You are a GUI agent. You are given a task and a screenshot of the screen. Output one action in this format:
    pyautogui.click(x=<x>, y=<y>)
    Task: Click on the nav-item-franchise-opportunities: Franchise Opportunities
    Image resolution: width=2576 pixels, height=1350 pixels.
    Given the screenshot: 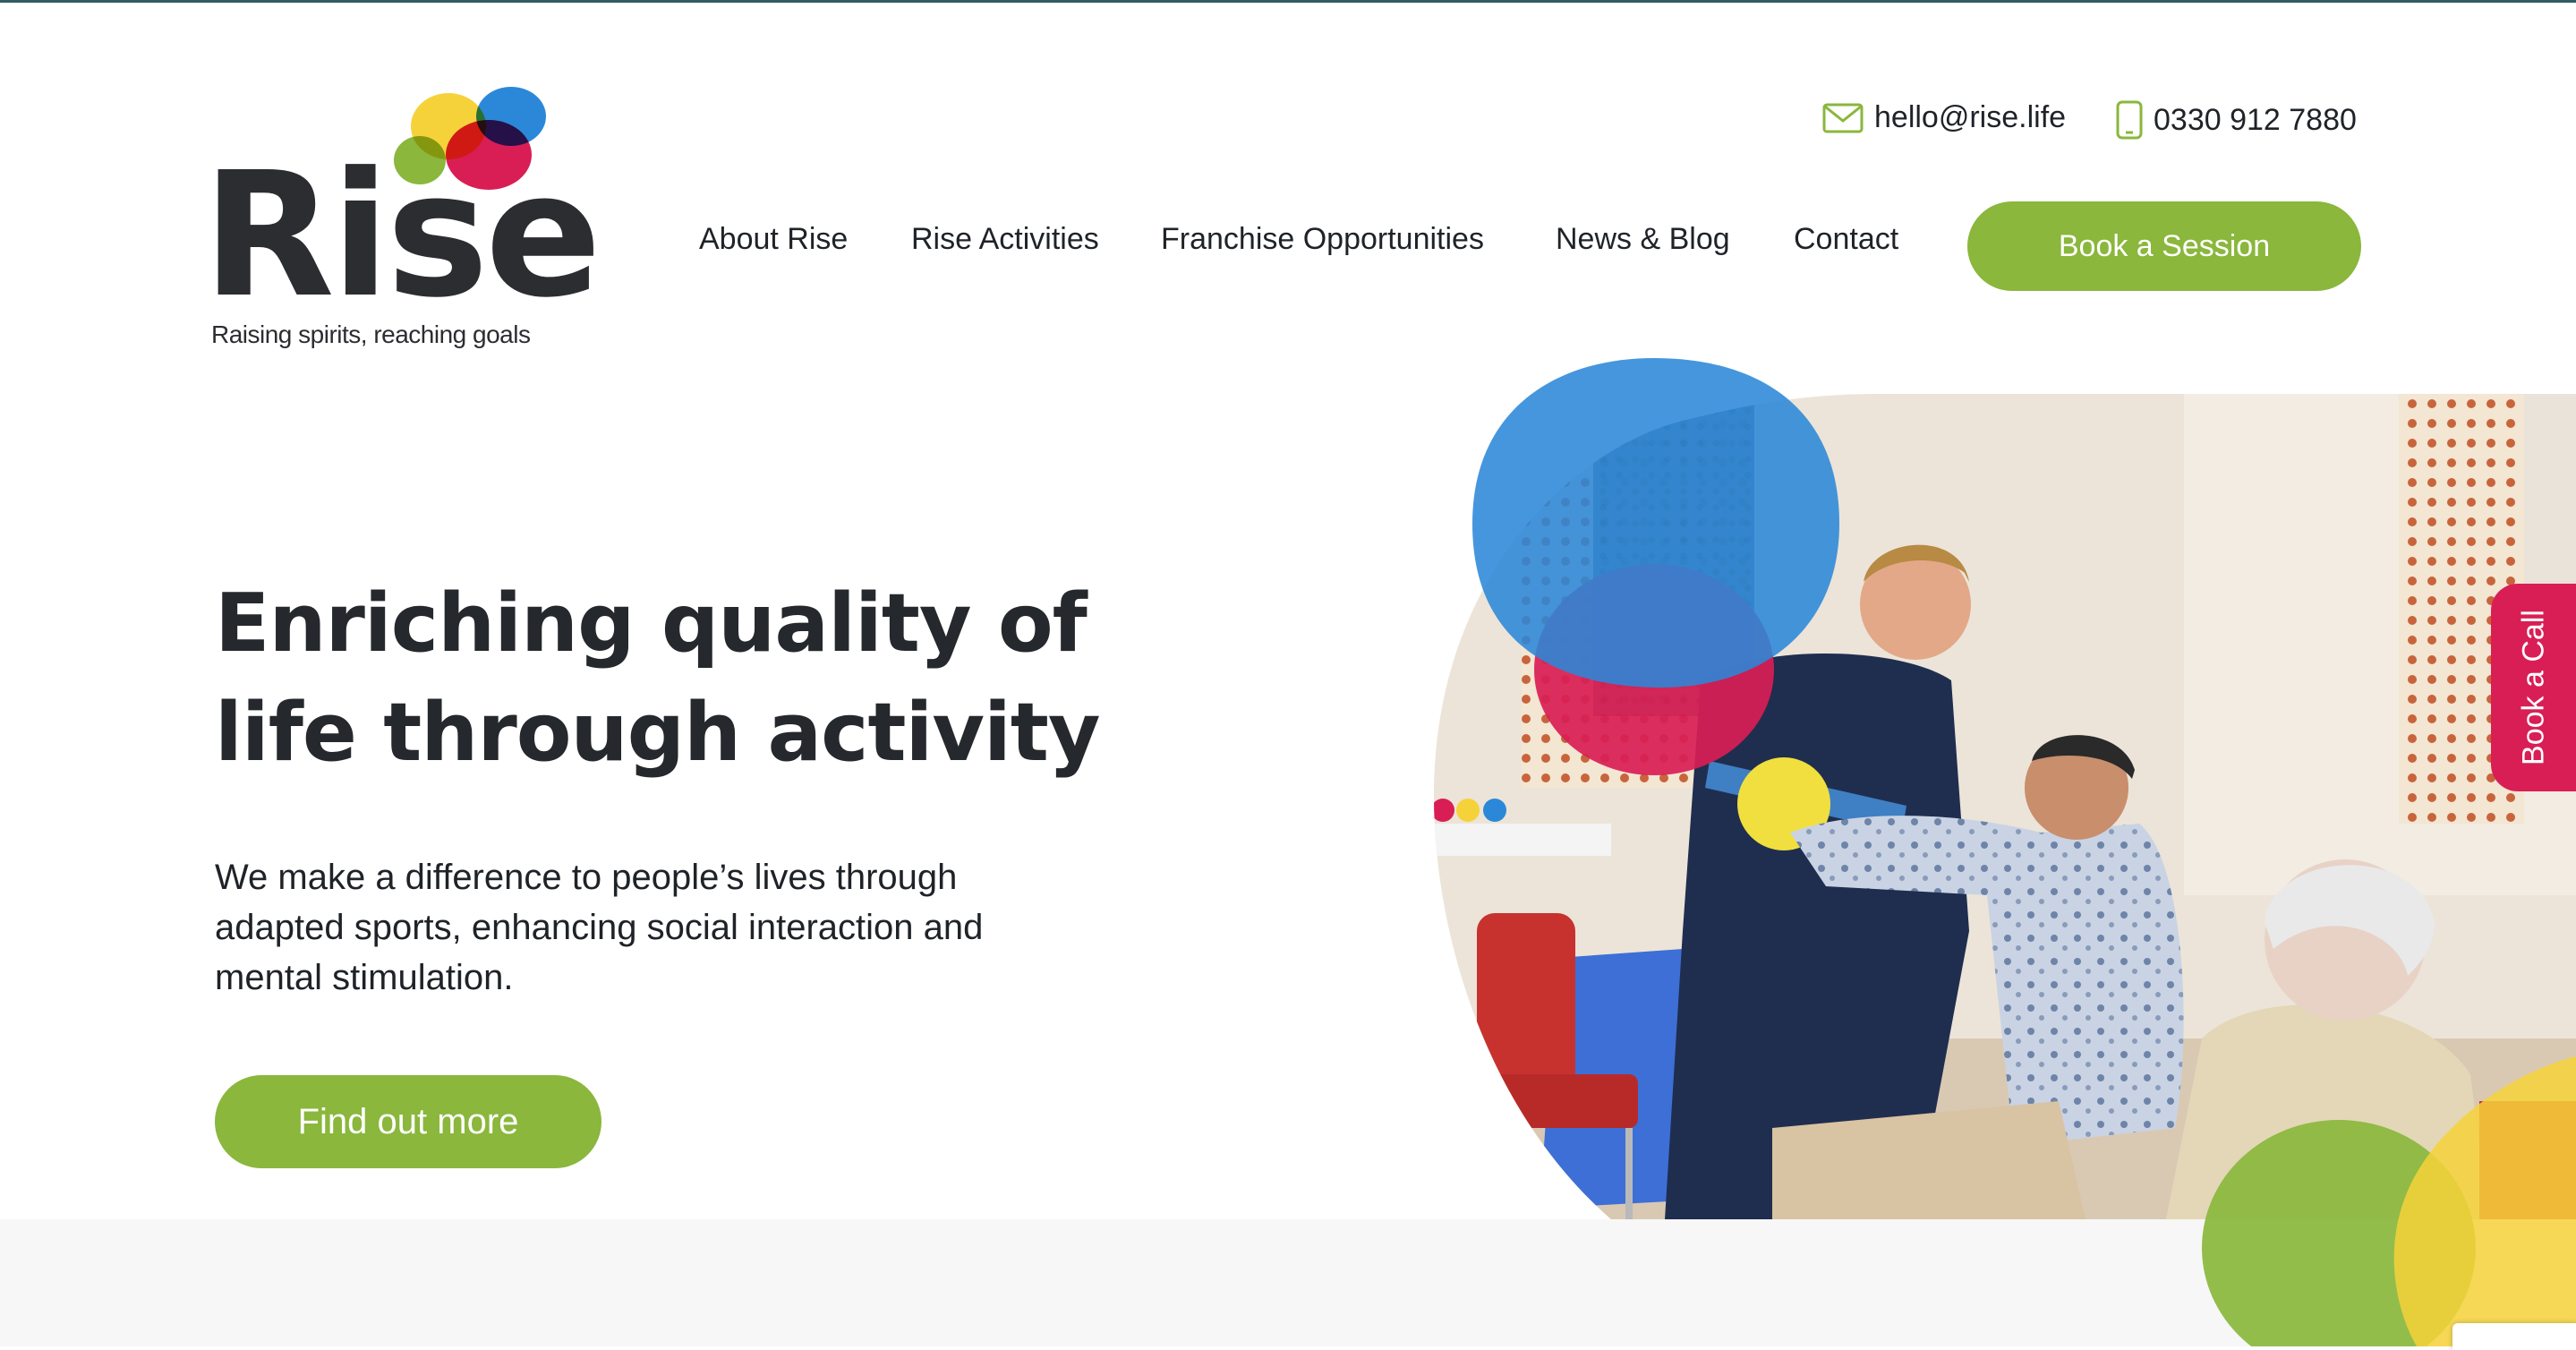 What is the action you would take?
    pyautogui.click(x=1322, y=239)
    